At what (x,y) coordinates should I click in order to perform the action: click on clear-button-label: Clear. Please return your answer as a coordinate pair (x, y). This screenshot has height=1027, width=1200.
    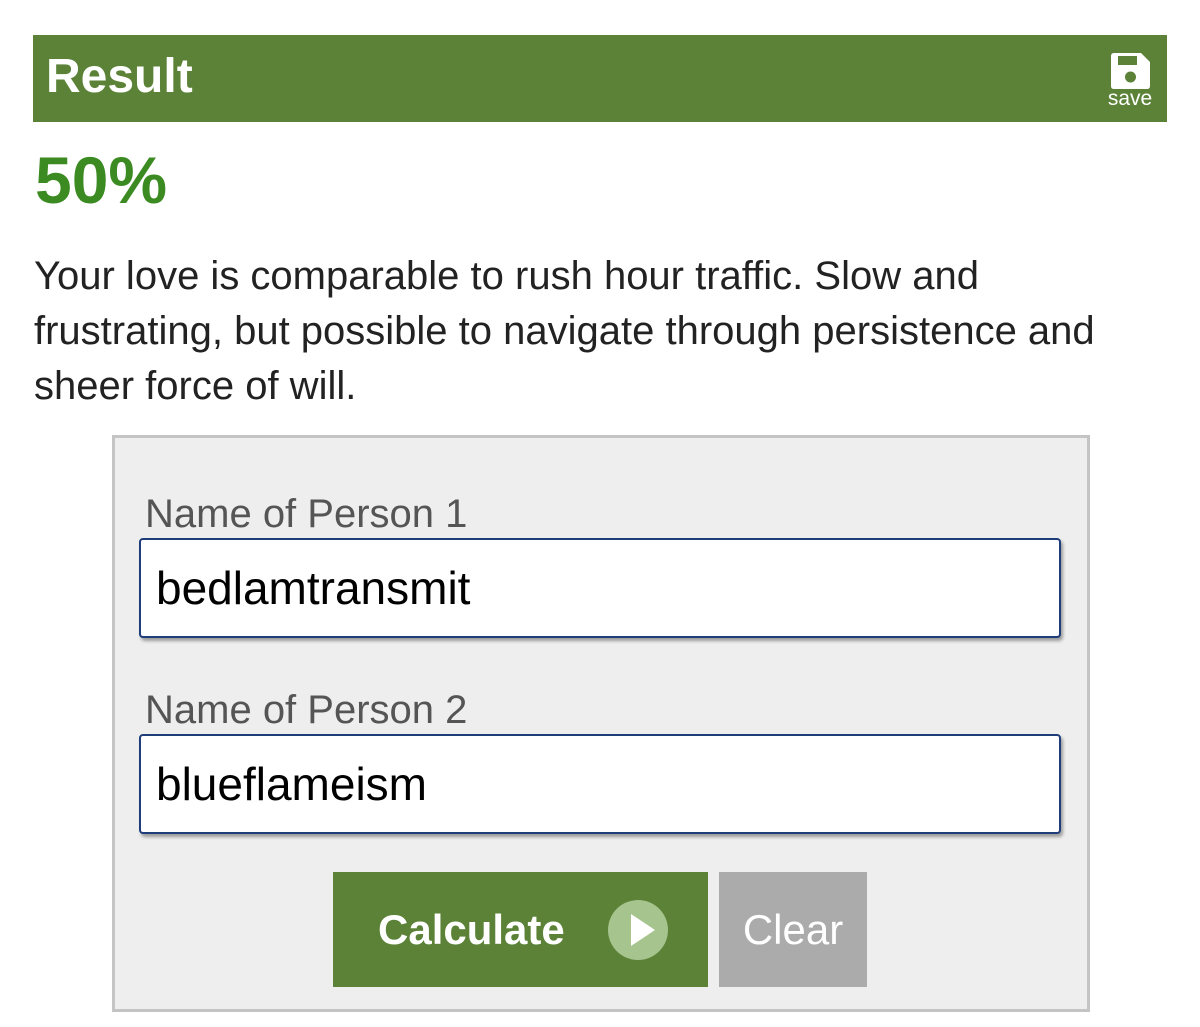
    Looking at the image, I should click on (793, 929).